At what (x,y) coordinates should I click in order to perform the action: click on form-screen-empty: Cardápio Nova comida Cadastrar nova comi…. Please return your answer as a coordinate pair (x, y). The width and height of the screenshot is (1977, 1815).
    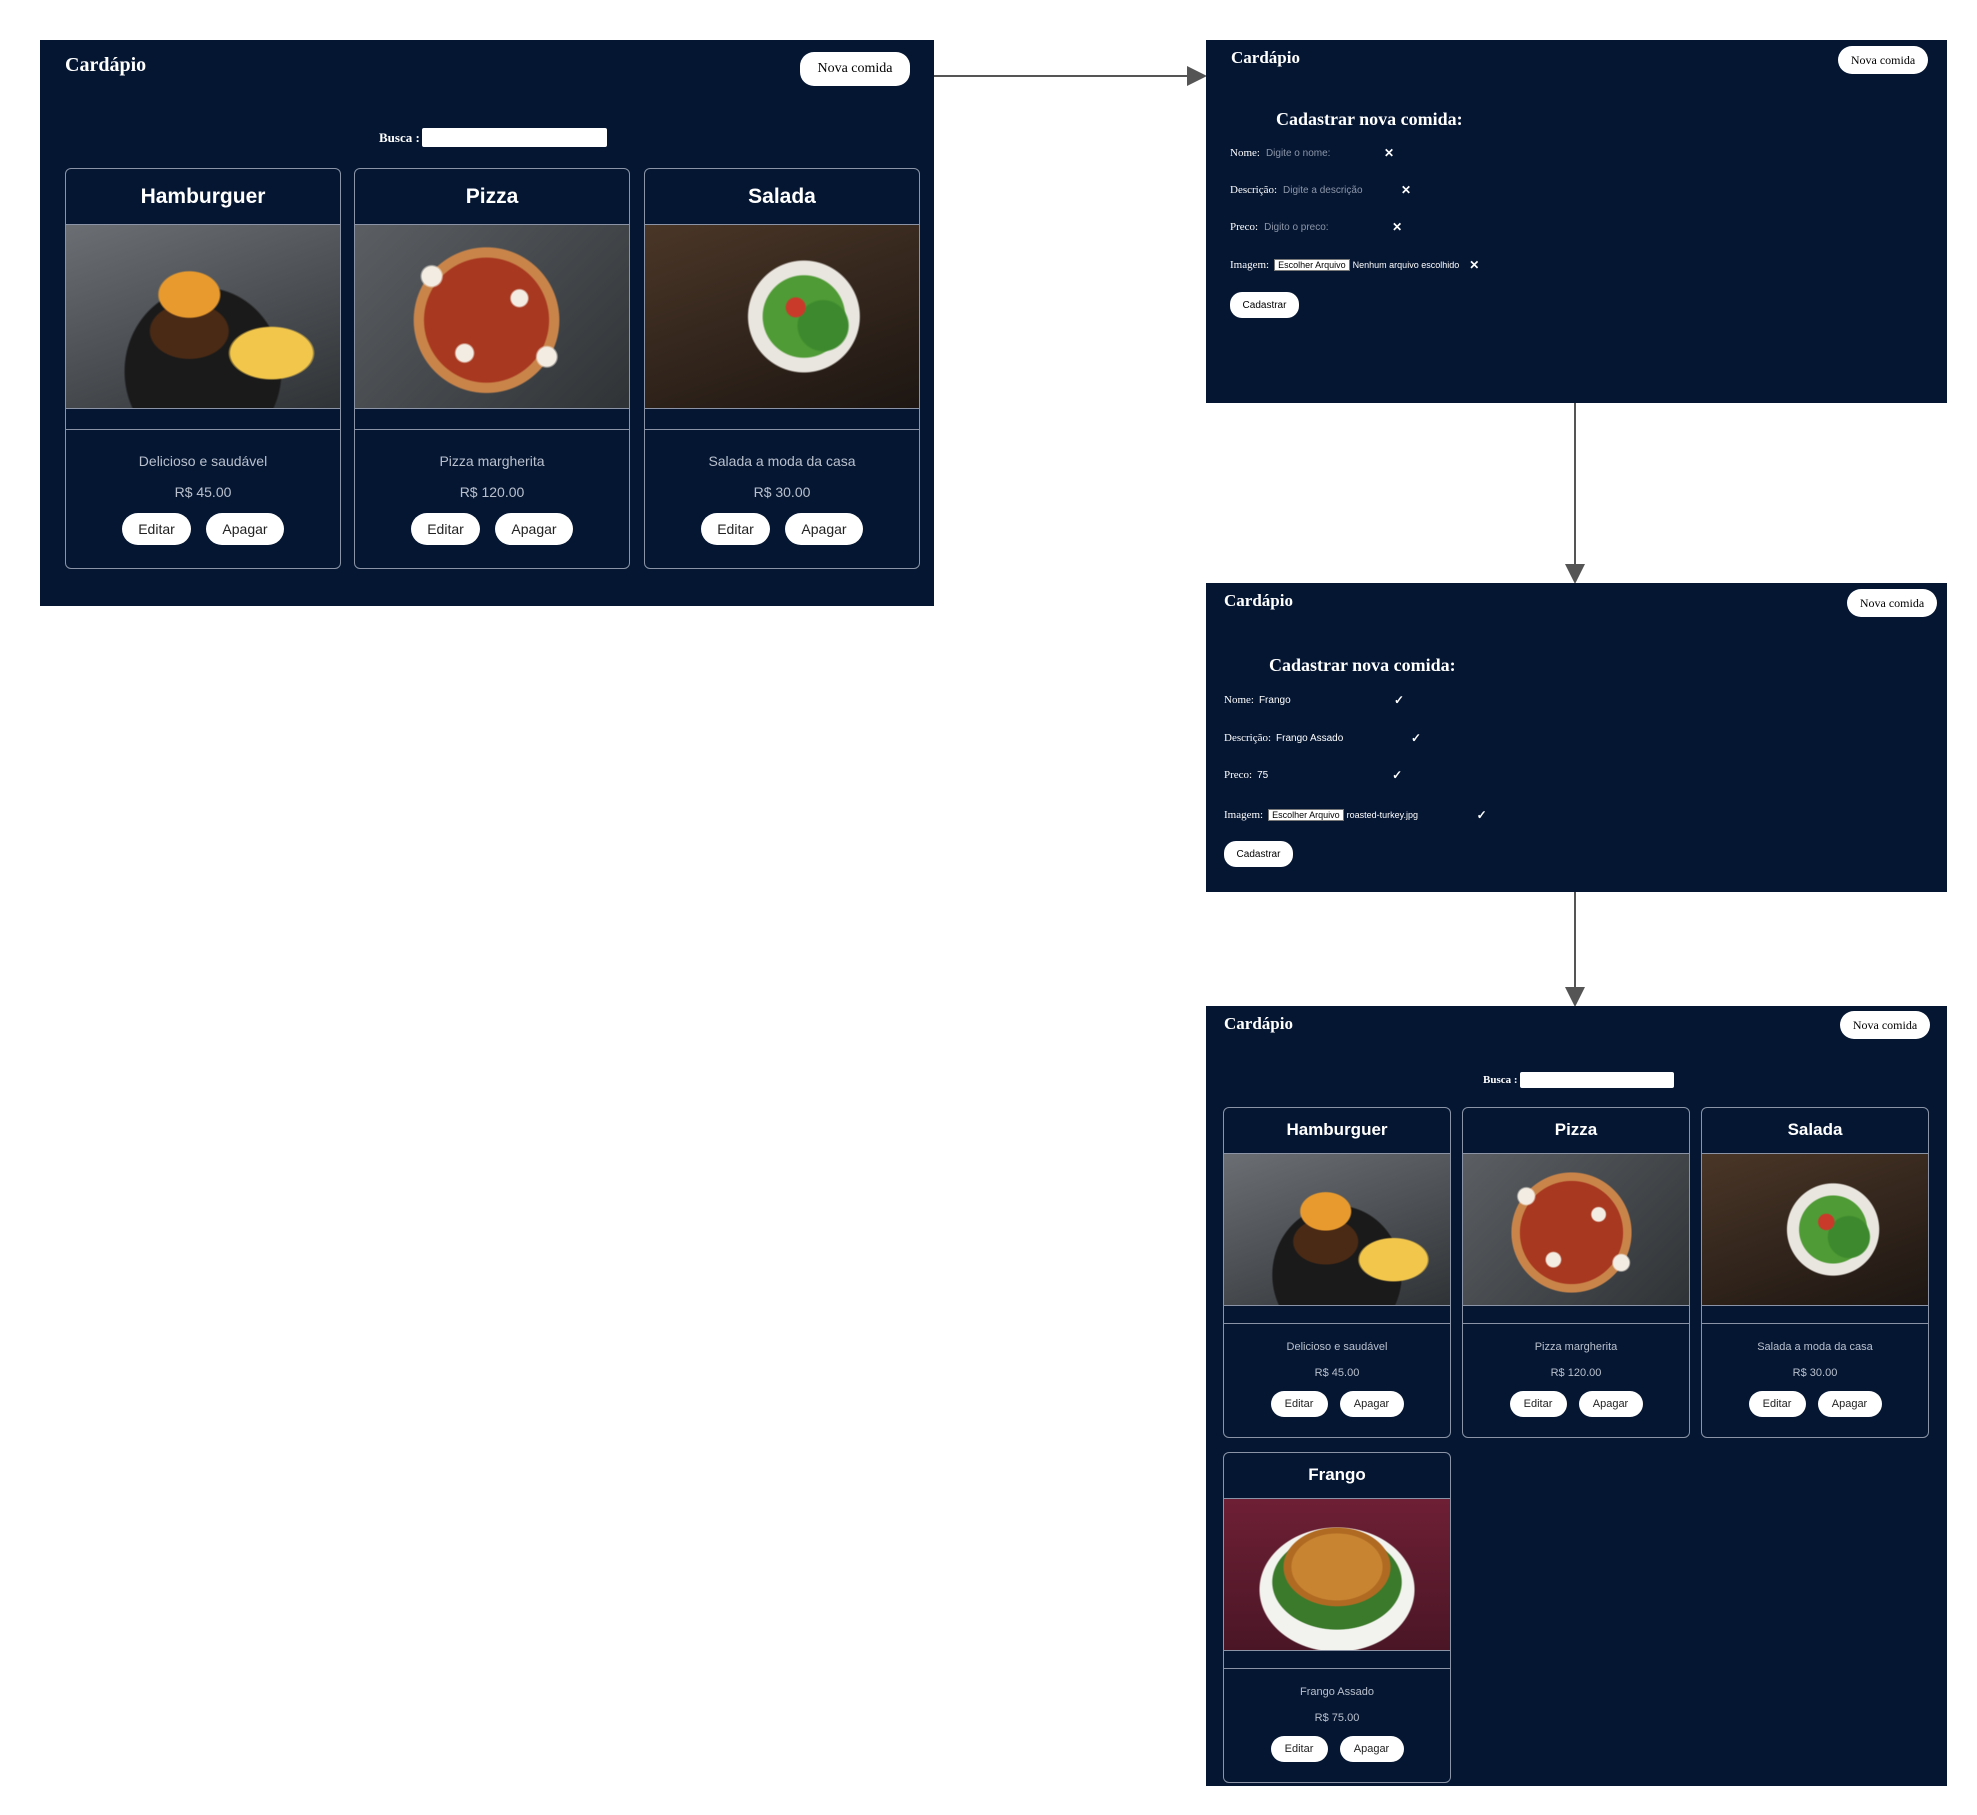
    Looking at the image, I should click on (1576, 221).